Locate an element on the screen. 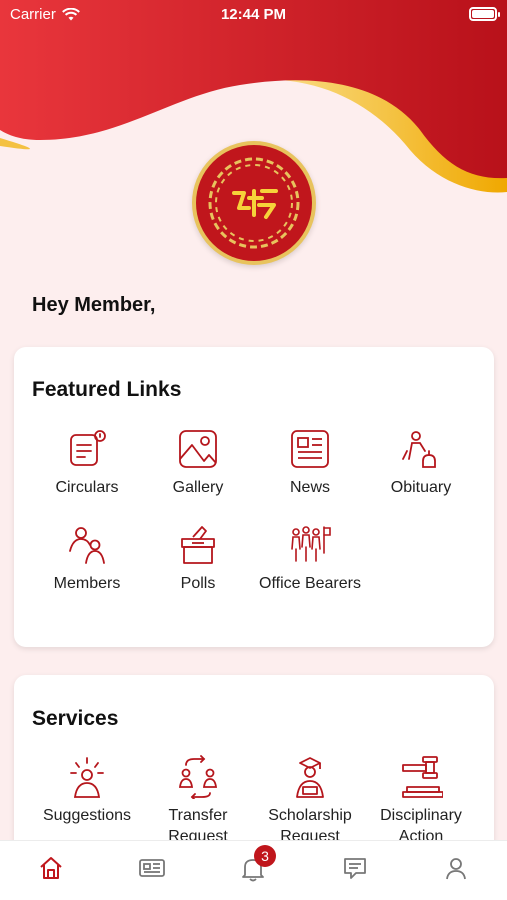 The height and width of the screenshot is (900, 507). messages-icon is located at coordinates (355, 868).